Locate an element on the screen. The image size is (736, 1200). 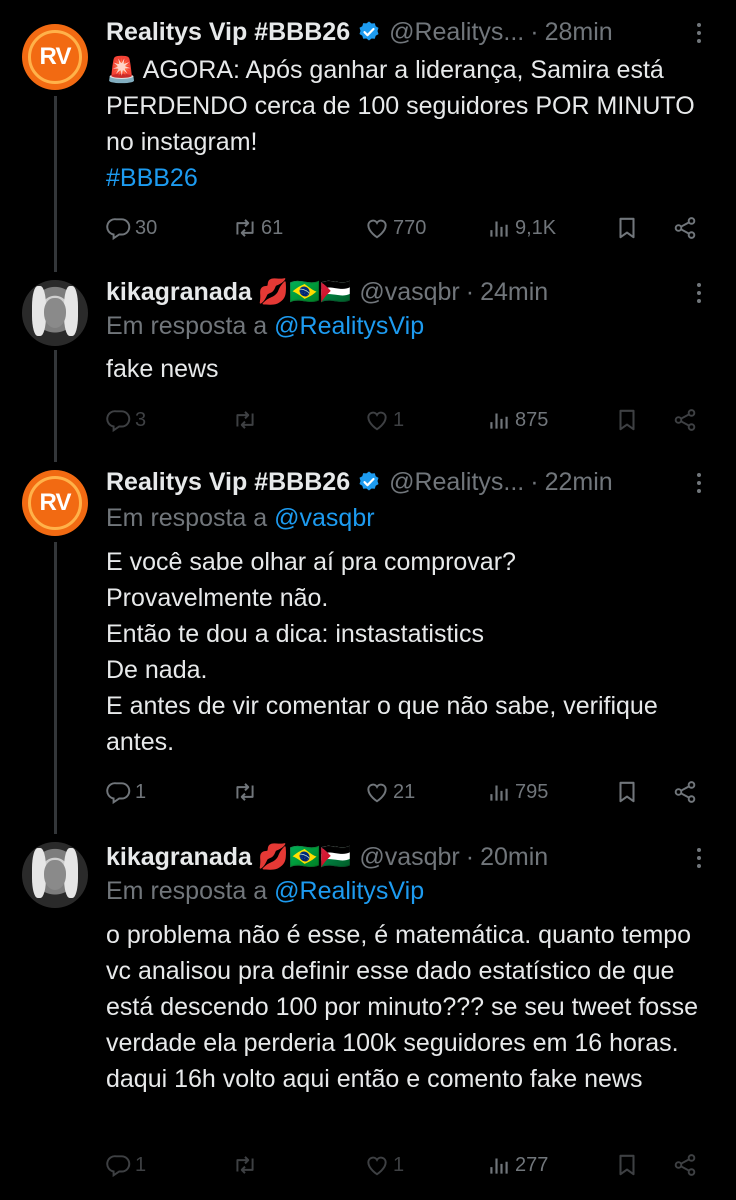
action-bar: 1 21 795 is located at coordinates (406, 792).